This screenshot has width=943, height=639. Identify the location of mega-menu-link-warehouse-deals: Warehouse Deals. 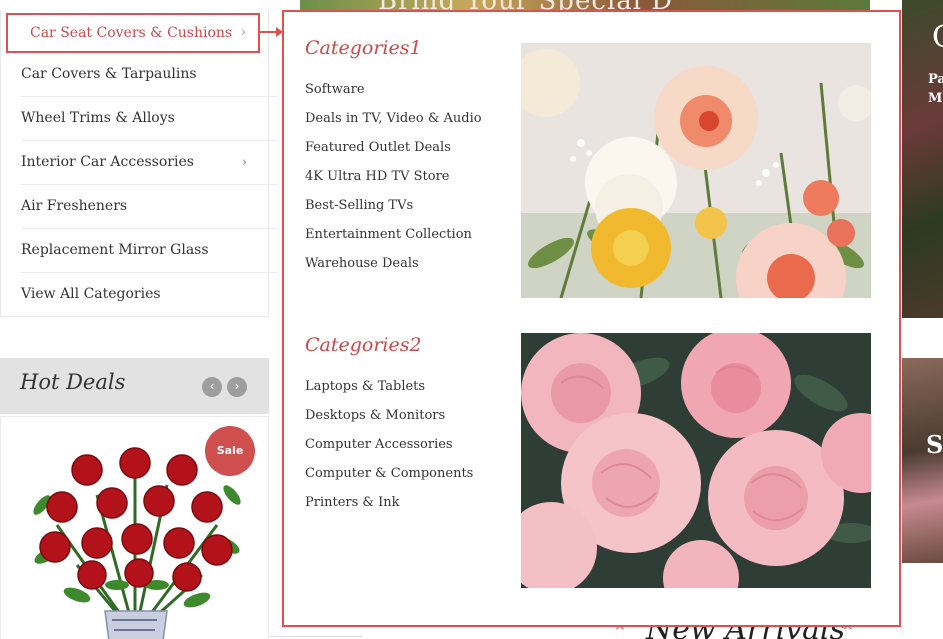
(400, 263).